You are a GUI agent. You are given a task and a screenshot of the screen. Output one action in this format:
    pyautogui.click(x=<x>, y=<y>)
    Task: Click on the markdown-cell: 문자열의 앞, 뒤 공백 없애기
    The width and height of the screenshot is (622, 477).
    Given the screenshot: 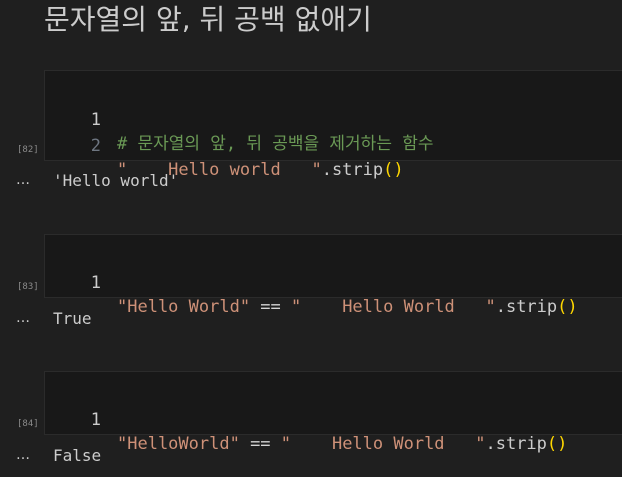 What is the action you would take?
    pyautogui.click(x=311, y=26)
    